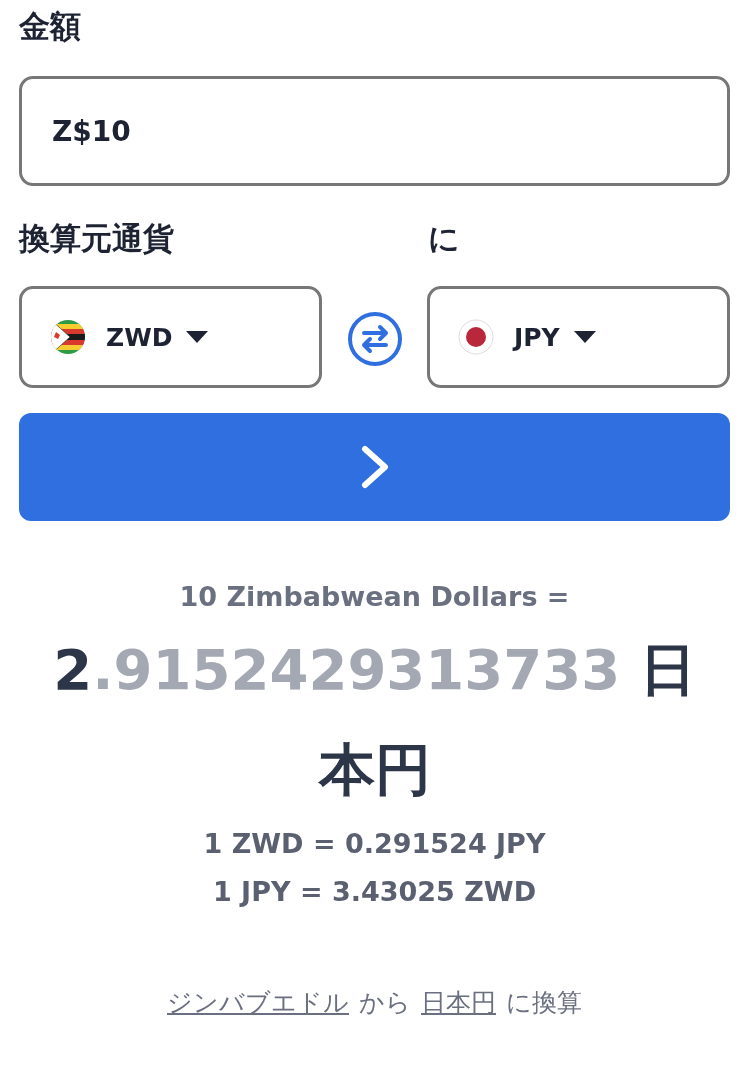 This screenshot has height=1091, width=750. What do you see at coordinates (374, 131) in the screenshot?
I see `amount-field: Z$10` at bounding box center [374, 131].